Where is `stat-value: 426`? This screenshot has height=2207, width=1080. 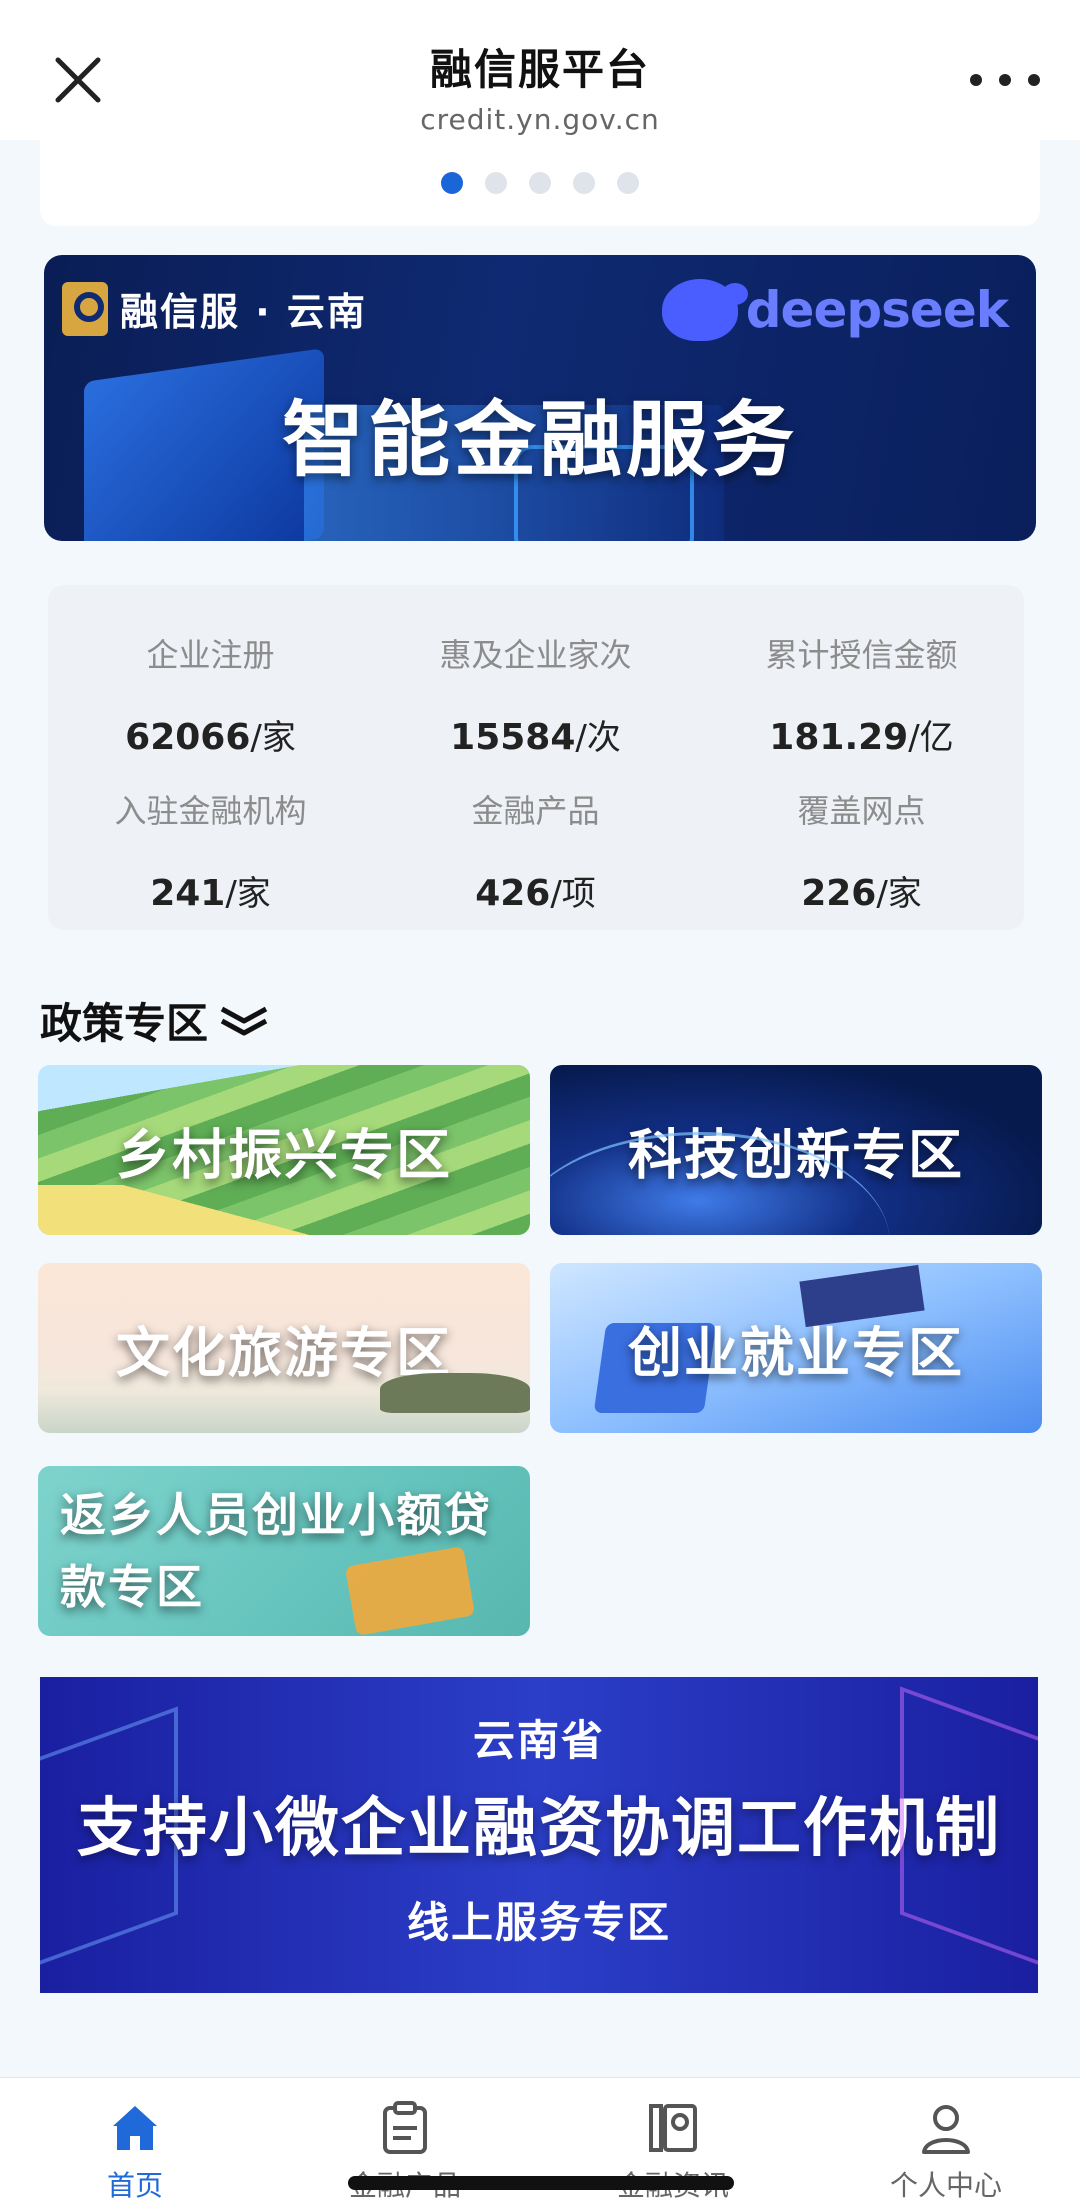
stat-value: 426 is located at coordinates (513, 893).